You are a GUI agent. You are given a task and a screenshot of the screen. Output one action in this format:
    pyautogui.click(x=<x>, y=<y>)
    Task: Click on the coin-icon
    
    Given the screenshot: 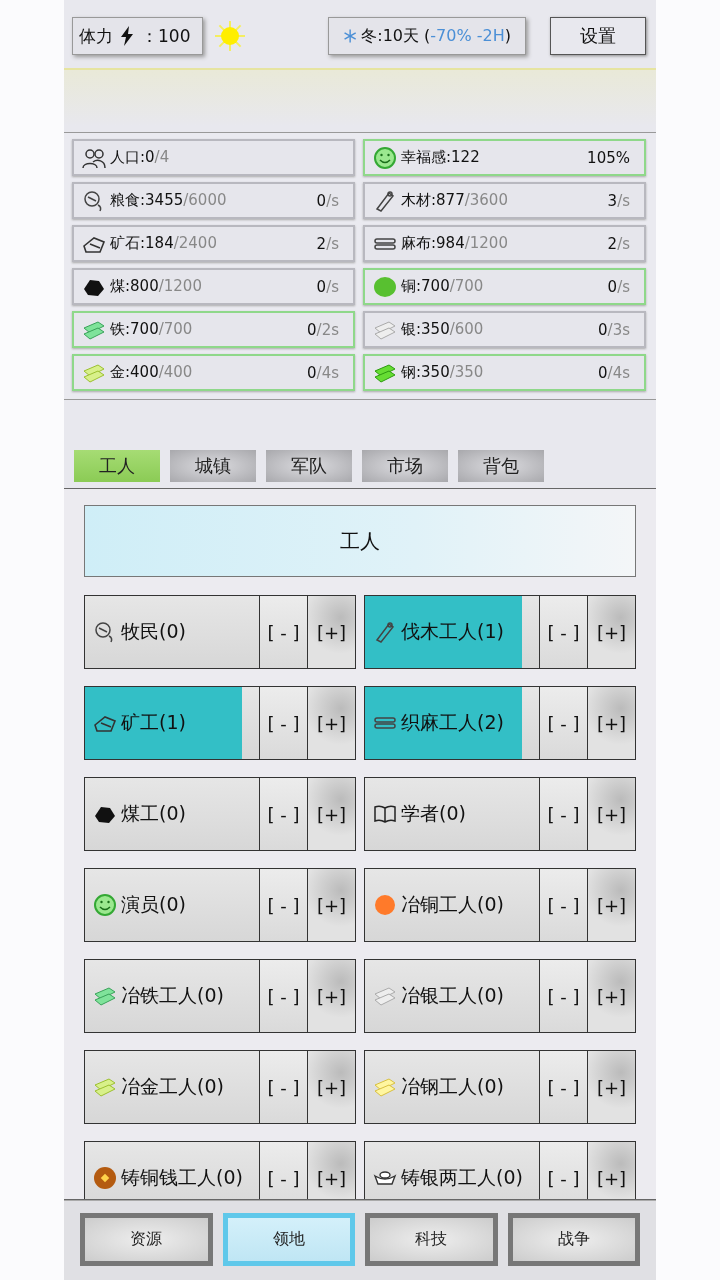 What is the action you would take?
    pyautogui.click(x=105, y=1178)
    